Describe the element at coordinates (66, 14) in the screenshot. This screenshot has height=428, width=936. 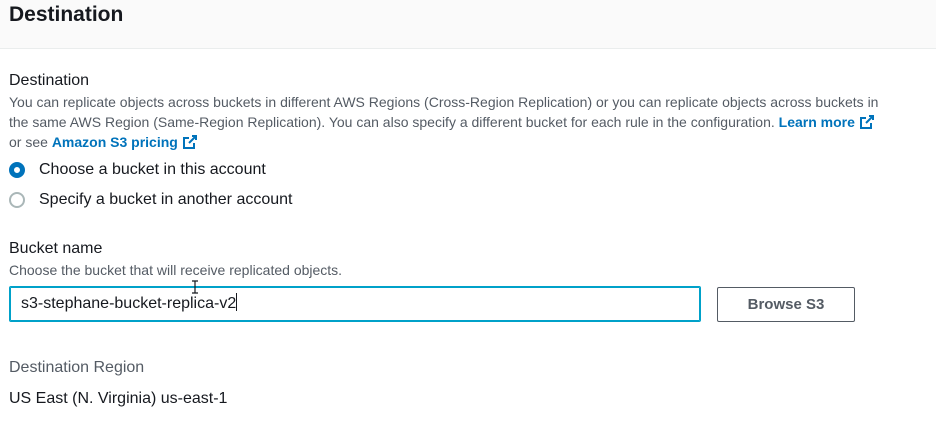
I see `section-title: Destination` at that location.